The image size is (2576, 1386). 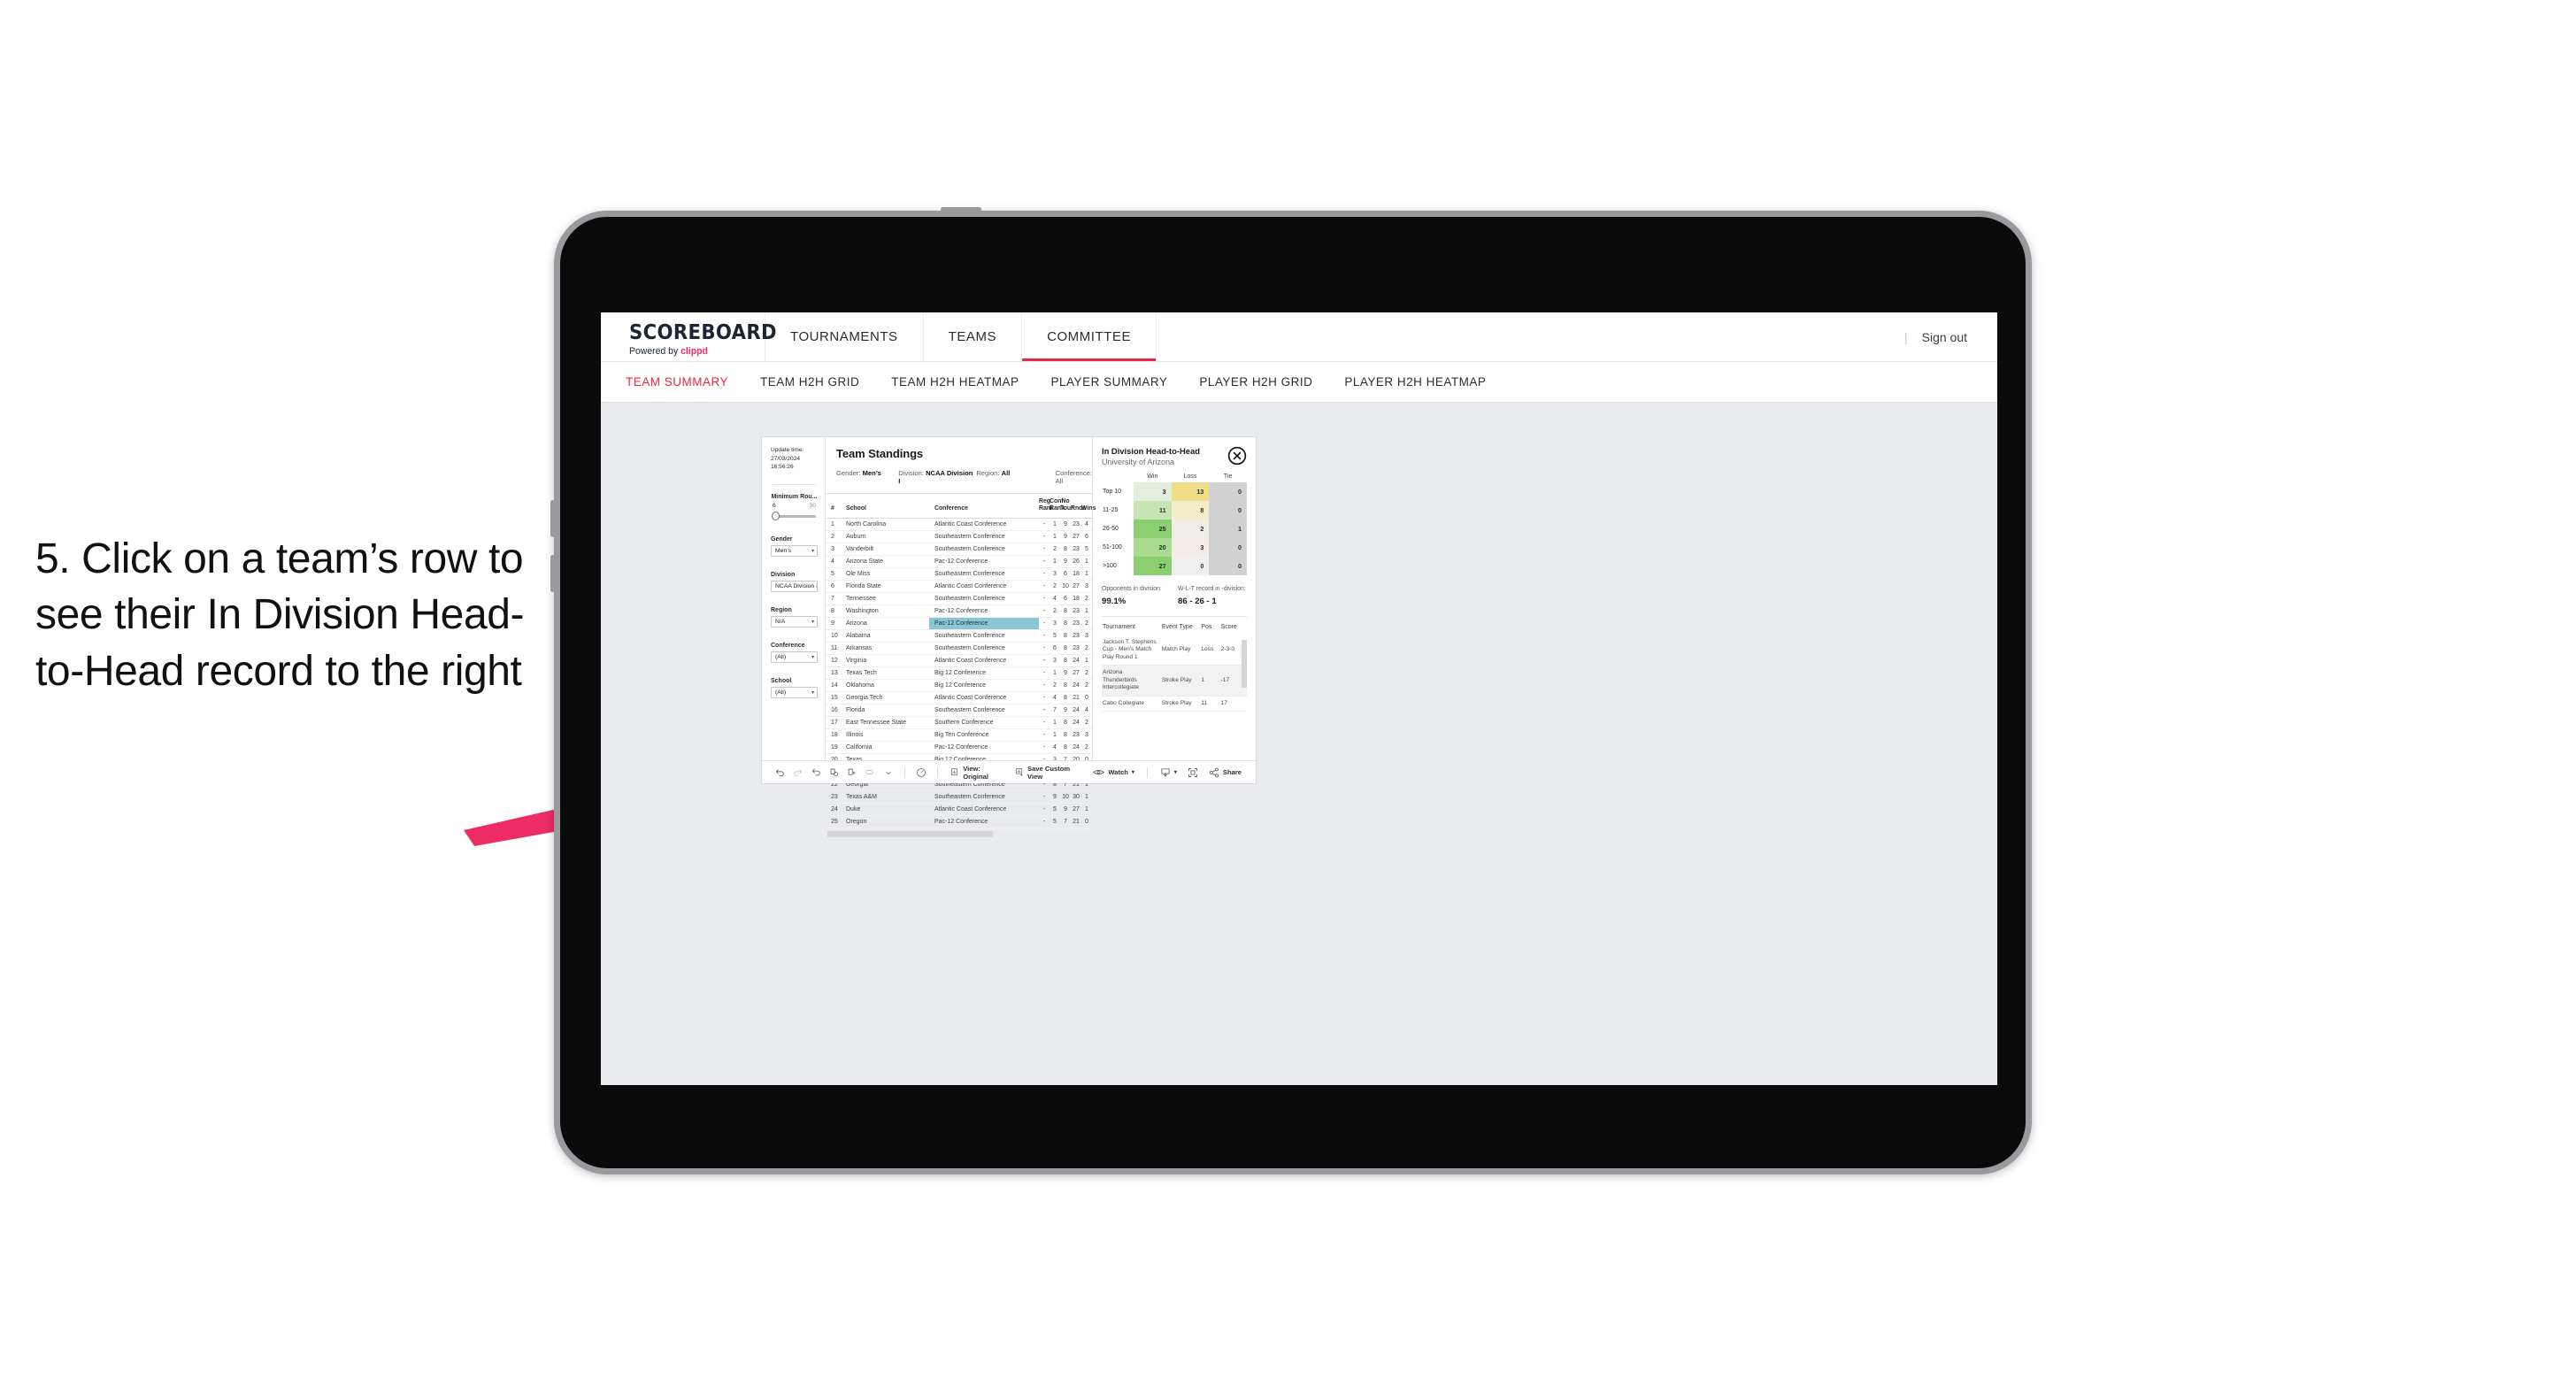 I want to click on conference-cell: Southeastern Conference, so click(x=984, y=636).